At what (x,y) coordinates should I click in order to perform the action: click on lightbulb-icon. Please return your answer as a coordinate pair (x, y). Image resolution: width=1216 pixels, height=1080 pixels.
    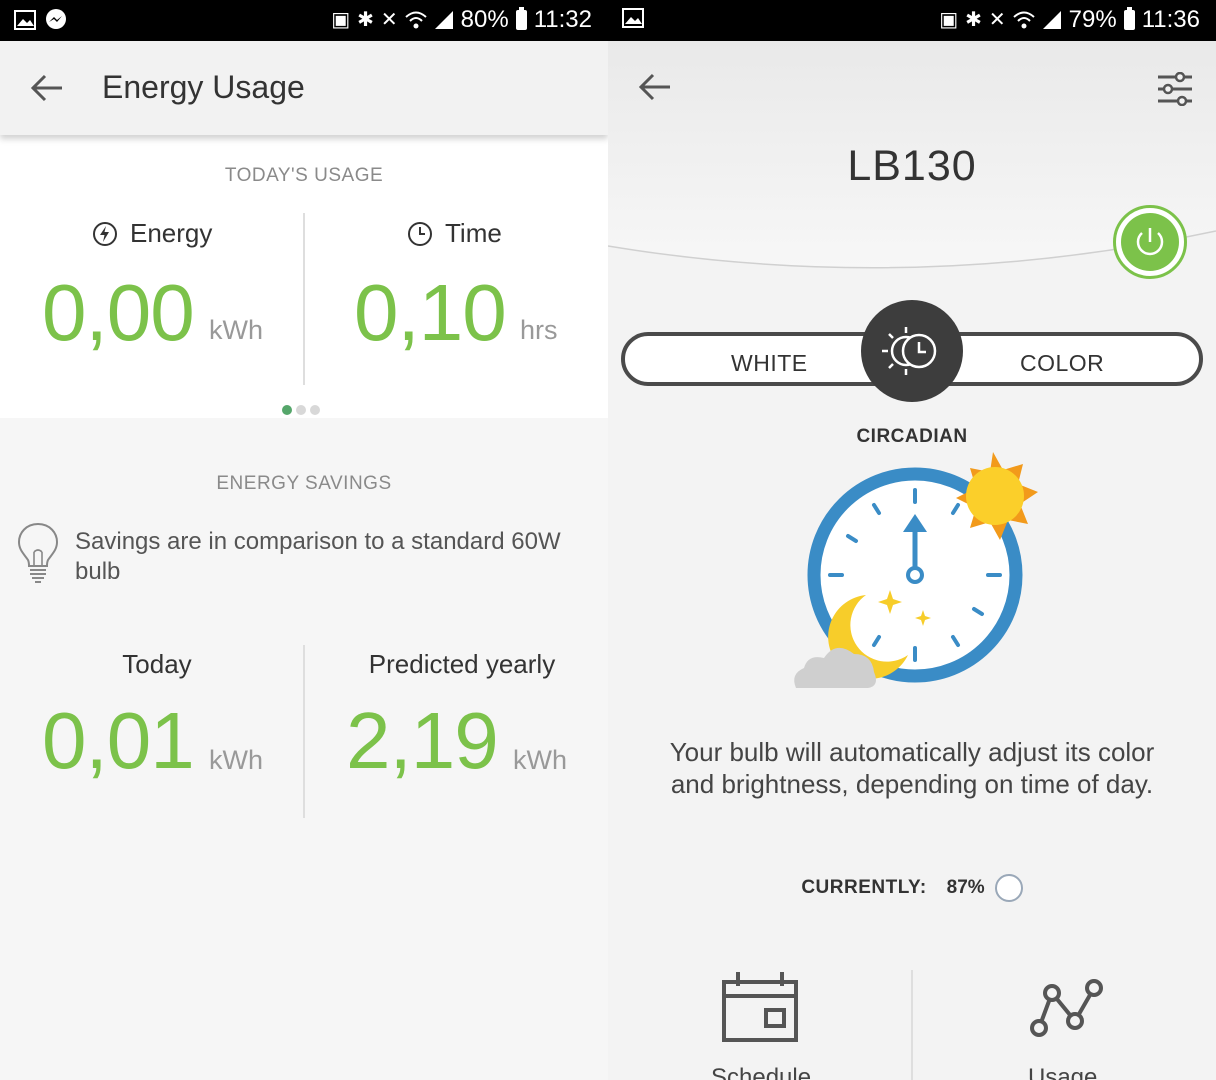
    Looking at the image, I should click on (38, 552).